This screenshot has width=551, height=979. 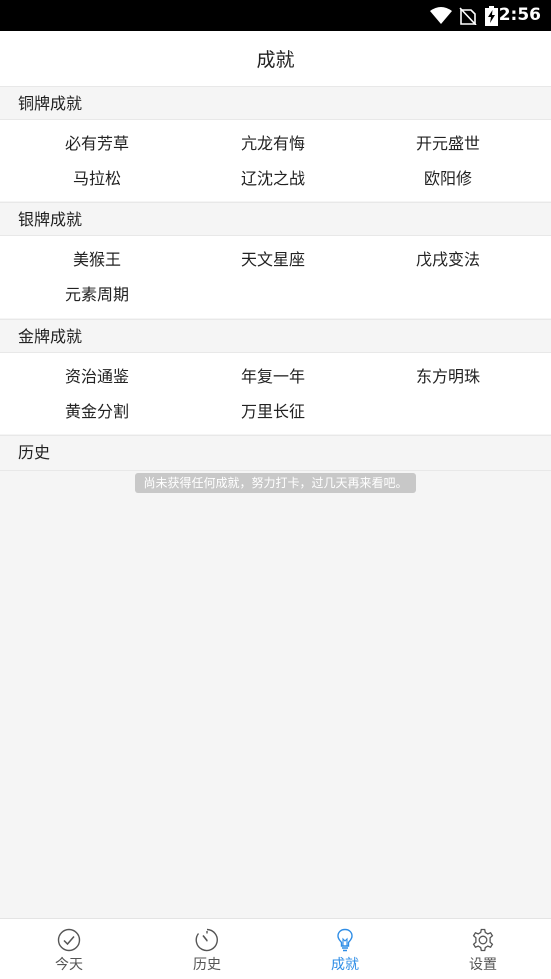 What do you see at coordinates (273, 376) in the screenshot?
I see `achievement-item: 年复一年` at bounding box center [273, 376].